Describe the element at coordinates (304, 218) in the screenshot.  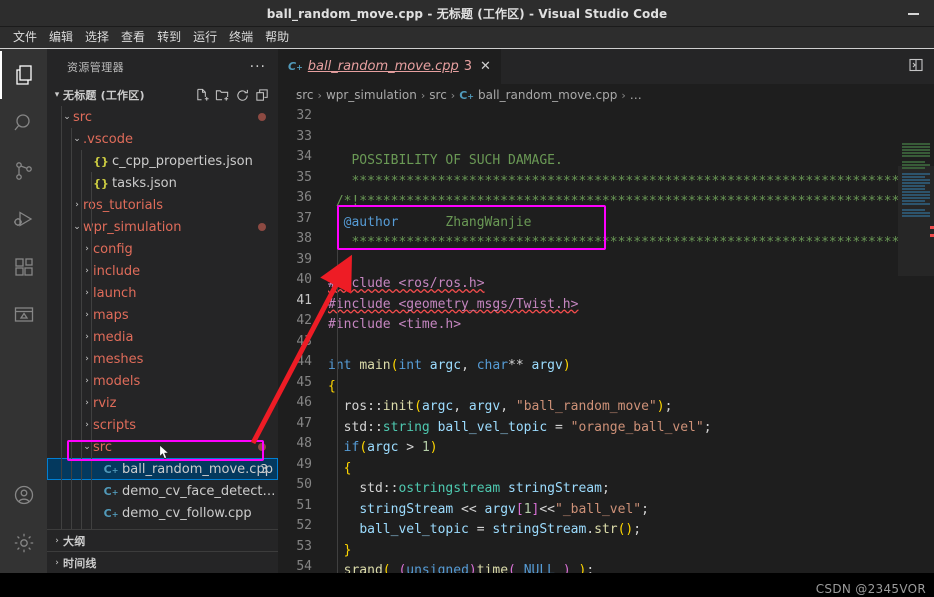
I see `line-number: 37` at that location.